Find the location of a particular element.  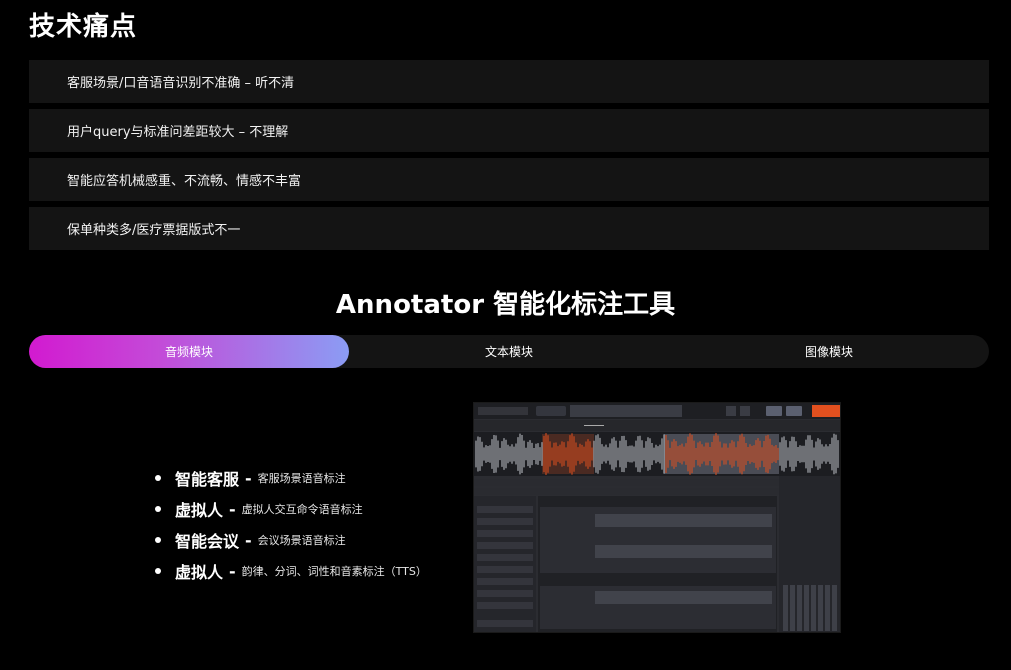

module-tabs: 音频模块 文本模块 图像模块 is located at coordinates (509, 351).